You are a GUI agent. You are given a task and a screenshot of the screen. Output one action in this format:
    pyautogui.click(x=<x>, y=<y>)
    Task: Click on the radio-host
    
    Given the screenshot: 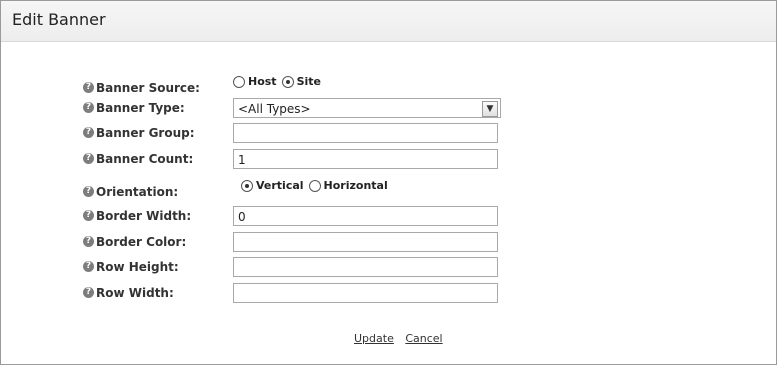 What is the action you would take?
    pyautogui.click(x=239, y=81)
    